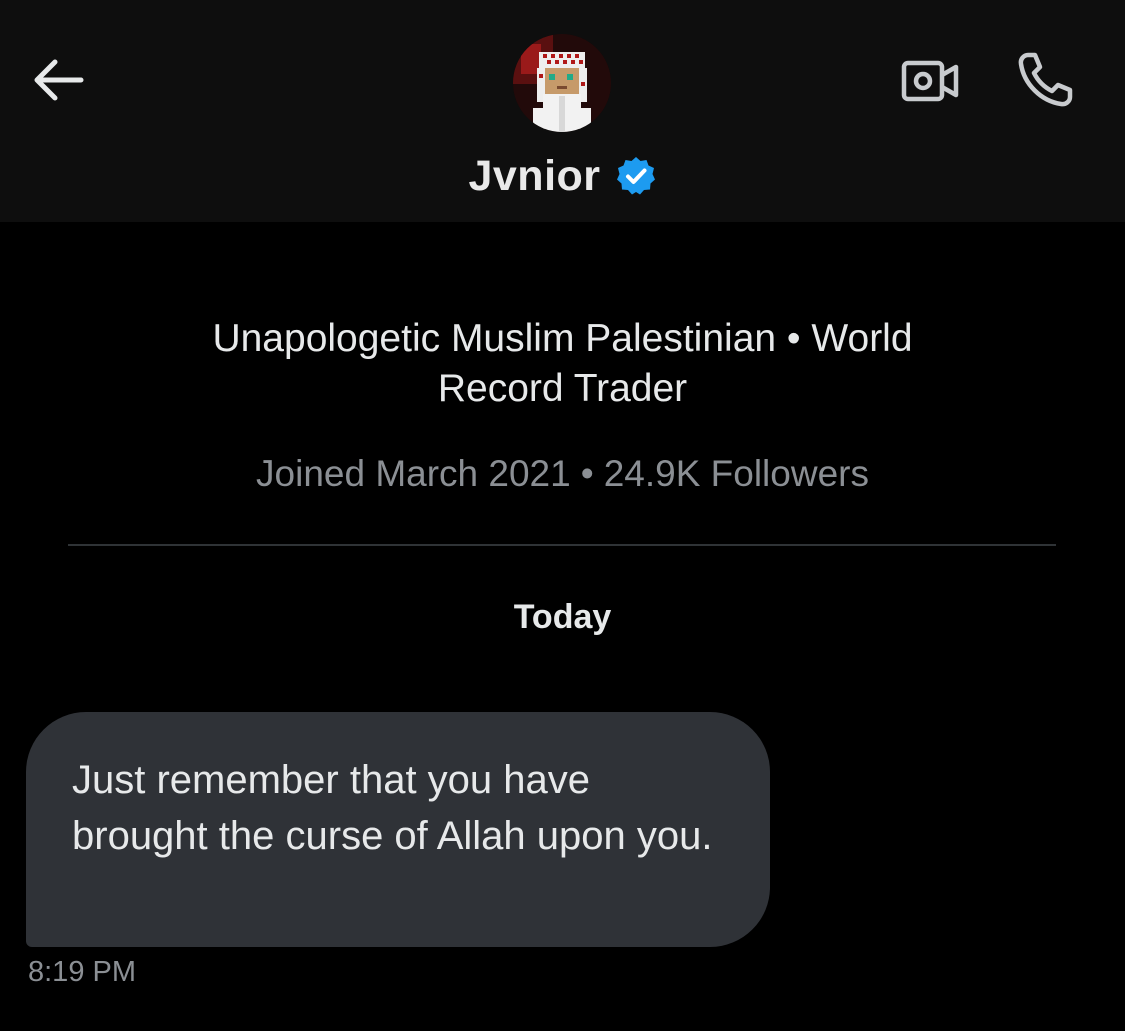 This screenshot has width=1125, height=1031. What do you see at coordinates (562, 338) in the screenshot?
I see `bio-line: Unapologetic Muslim Palestinian • World` at bounding box center [562, 338].